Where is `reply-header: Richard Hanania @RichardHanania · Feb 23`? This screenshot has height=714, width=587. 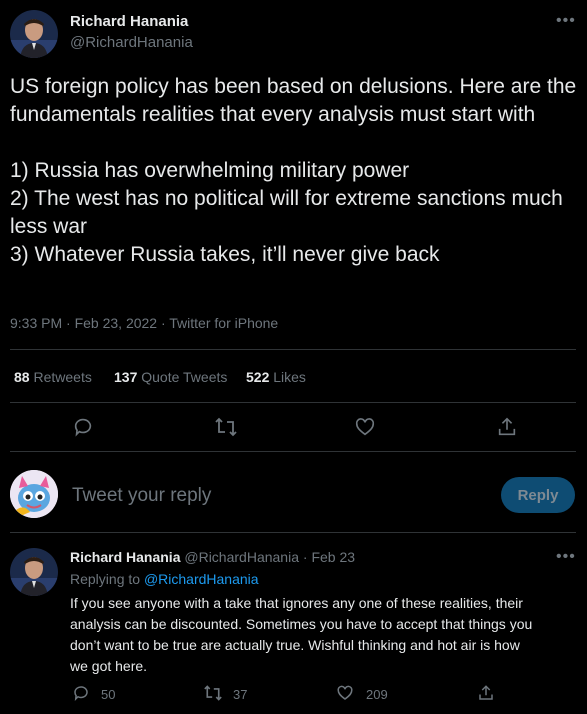
reply-header: Richard Hanania @RichardHanania · Feb 23 is located at coordinates (212, 557).